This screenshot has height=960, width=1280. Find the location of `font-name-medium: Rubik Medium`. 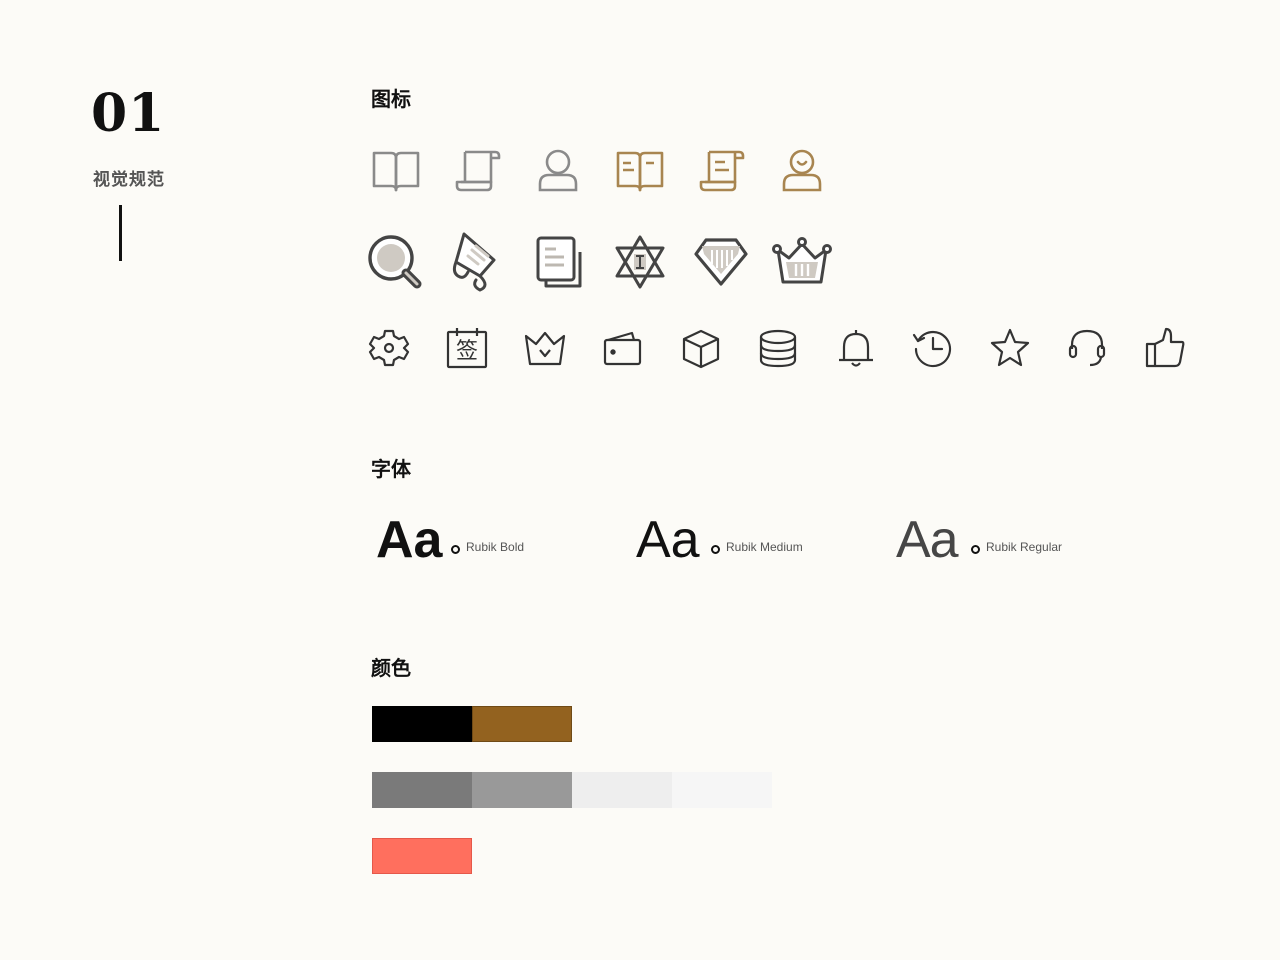

font-name-medium: Rubik Medium is located at coordinates (764, 547).